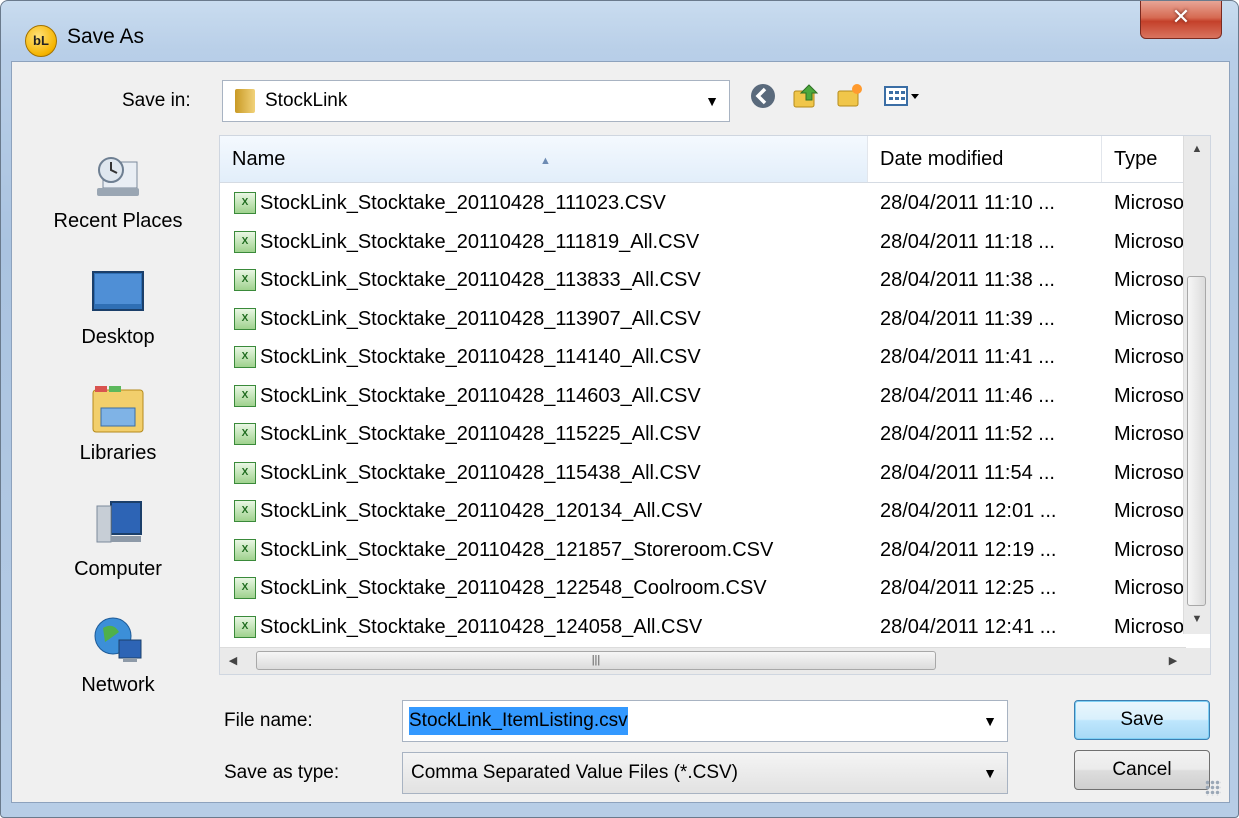  What do you see at coordinates (306, 100) in the screenshot?
I see `save-in-value: StockLink` at bounding box center [306, 100].